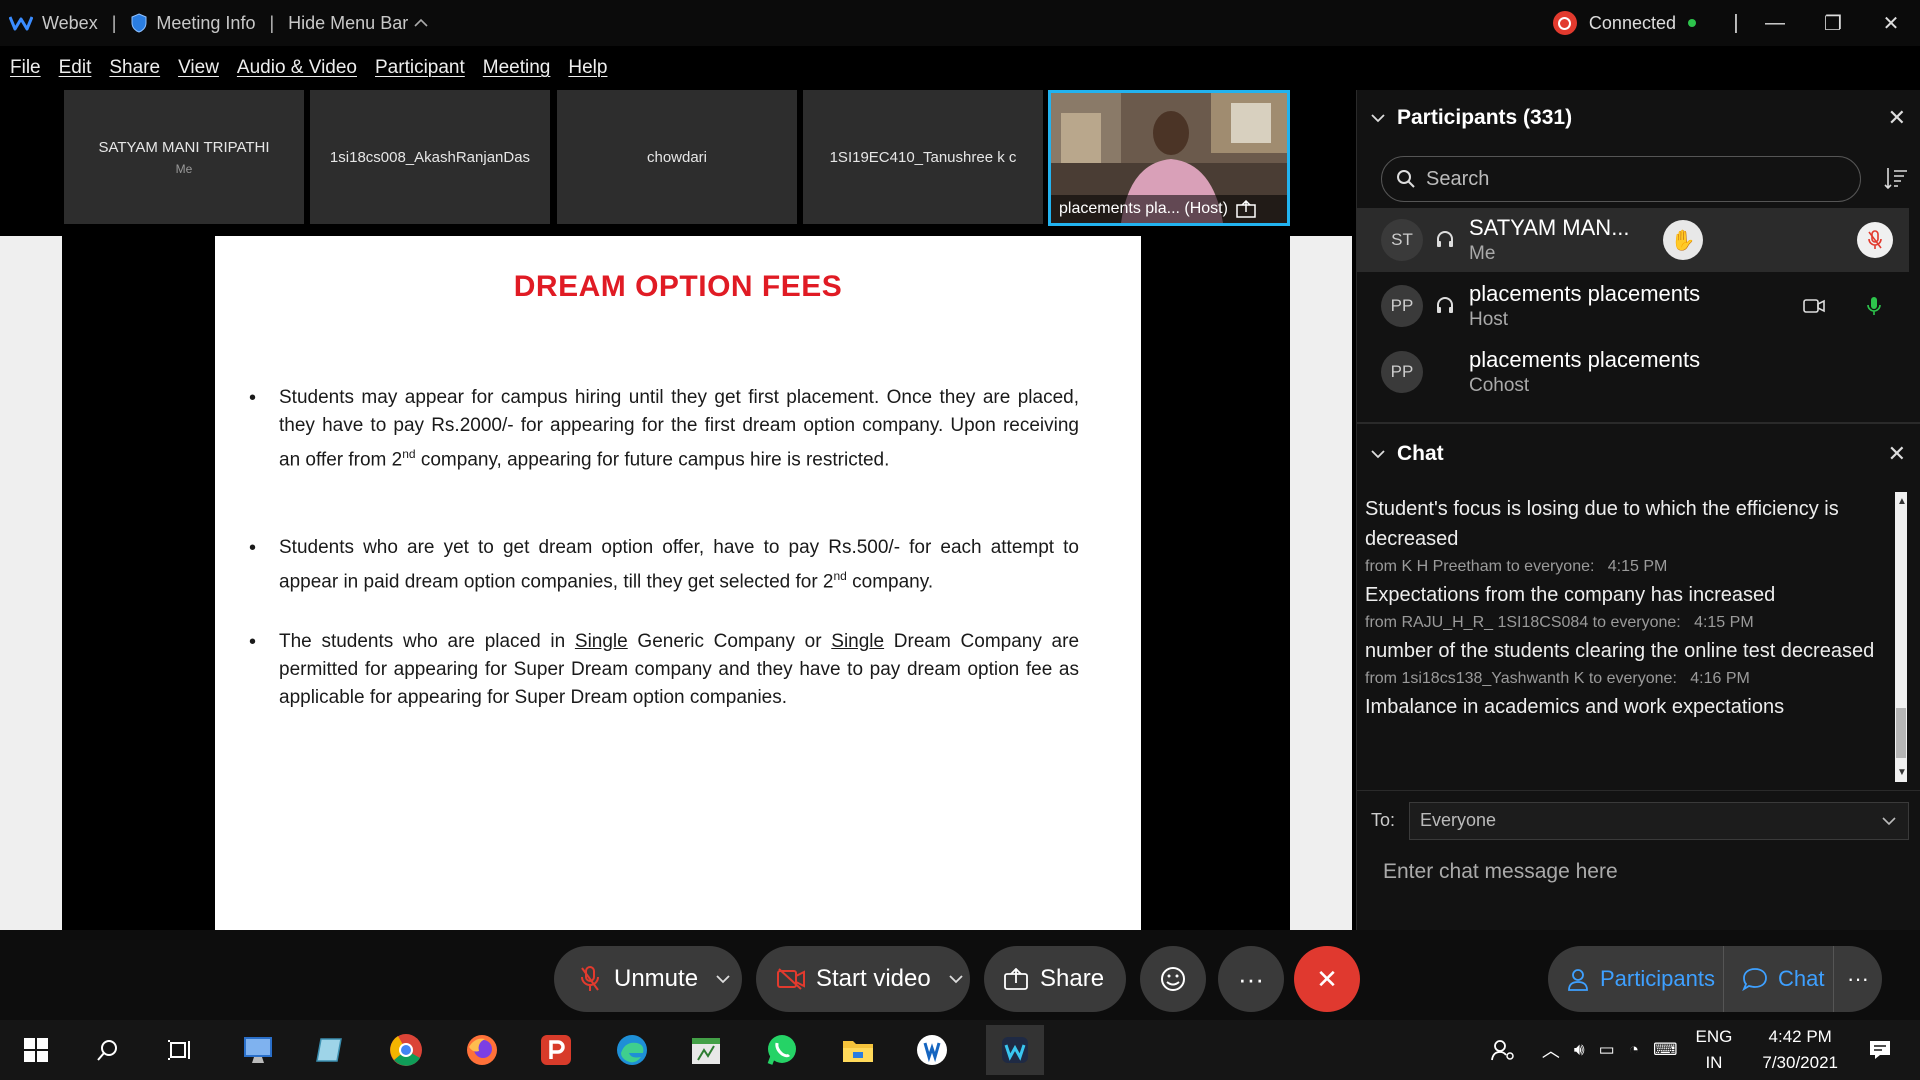 The image size is (1920, 1080). Describe the element at coordinates (1638, 118) in the screenshot. I see `participants-header: Participants (331) ✕` at that location.